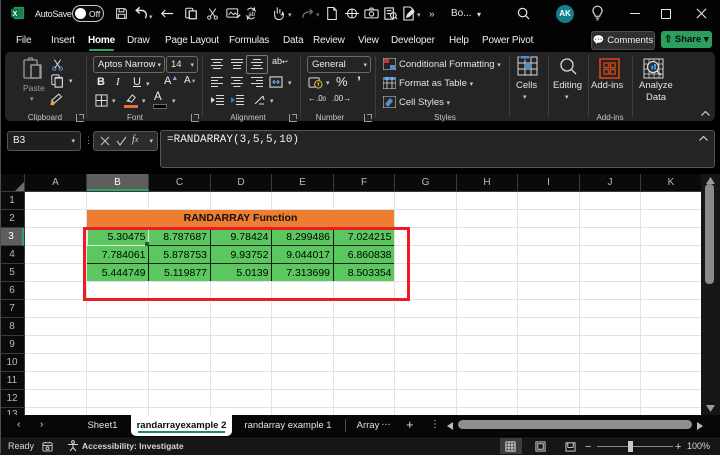 The width and height of the screenshot is (720, 455). I want to click on svg-text: ab, so click(251, 14).